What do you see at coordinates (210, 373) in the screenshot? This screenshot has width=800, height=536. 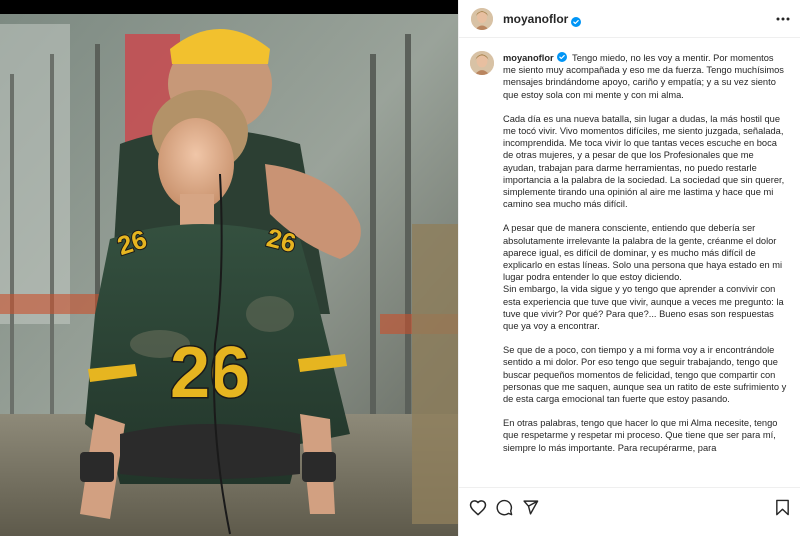 I see `jersey-number: 26` at bounding box center [210, 373].